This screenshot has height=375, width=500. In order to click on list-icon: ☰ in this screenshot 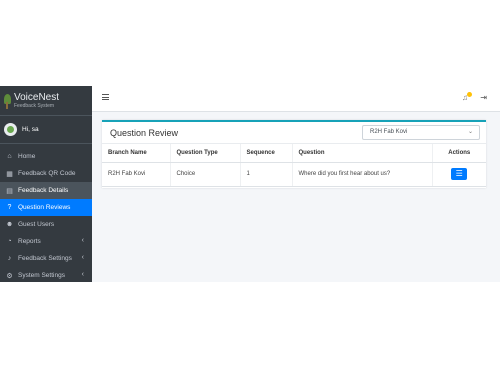, I will do `click(459, 173)`.